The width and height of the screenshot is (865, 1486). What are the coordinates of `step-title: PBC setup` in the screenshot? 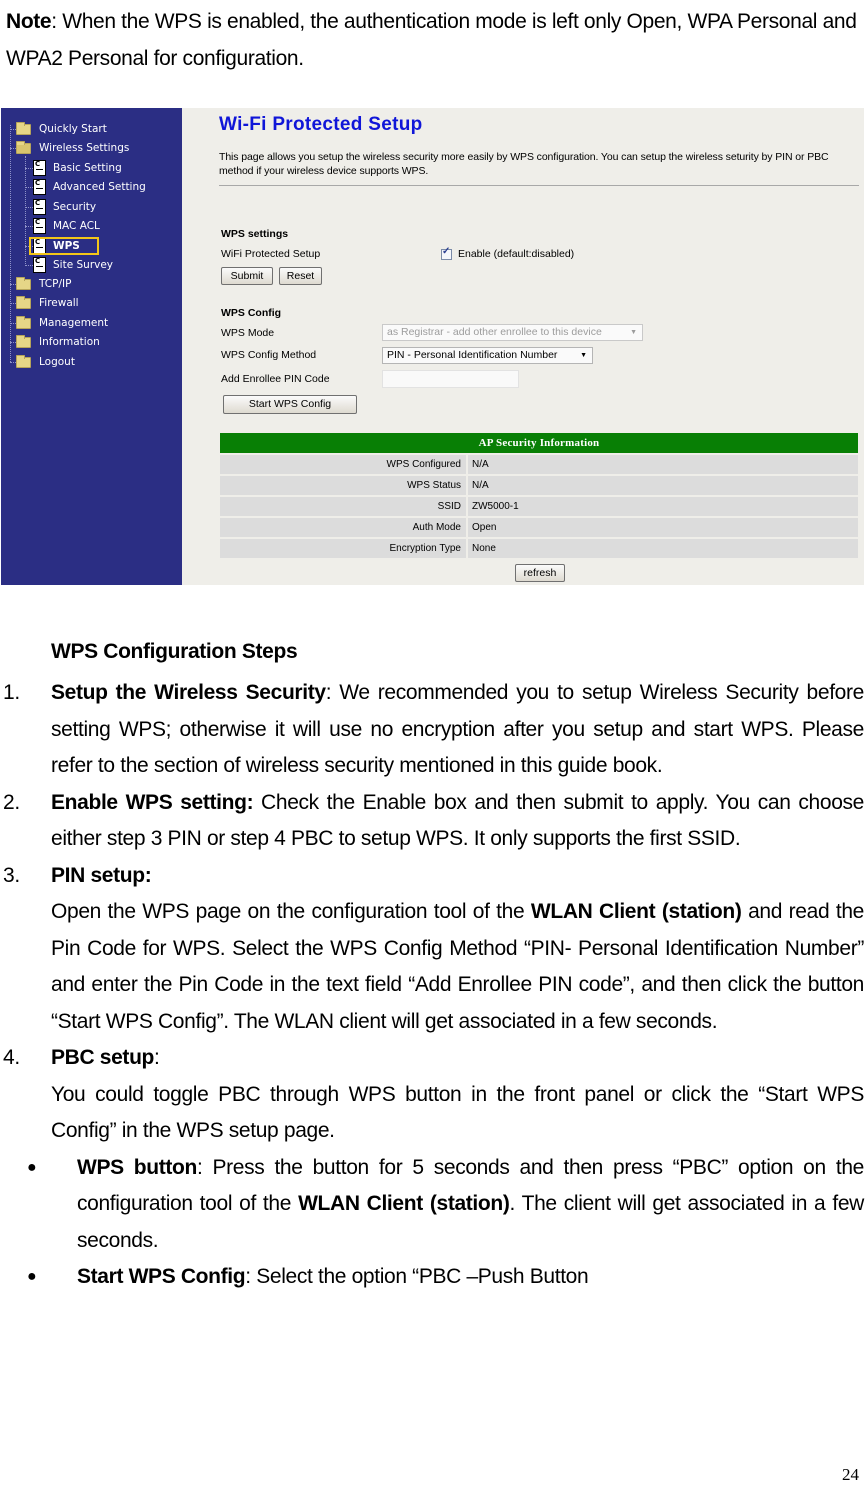 It's located at (103, 1057).